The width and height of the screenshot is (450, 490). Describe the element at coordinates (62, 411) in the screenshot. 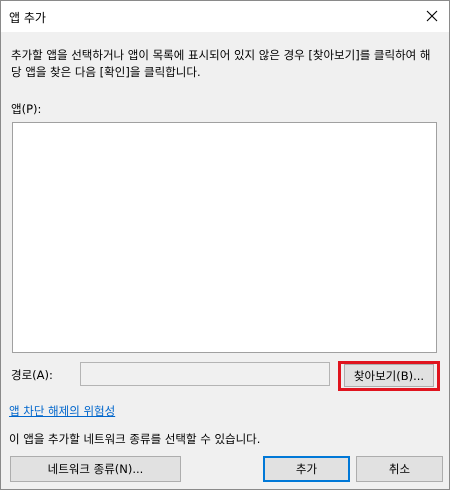

I see `unblock-risk-link: 앱 차단 해제의 위험성` at that location.